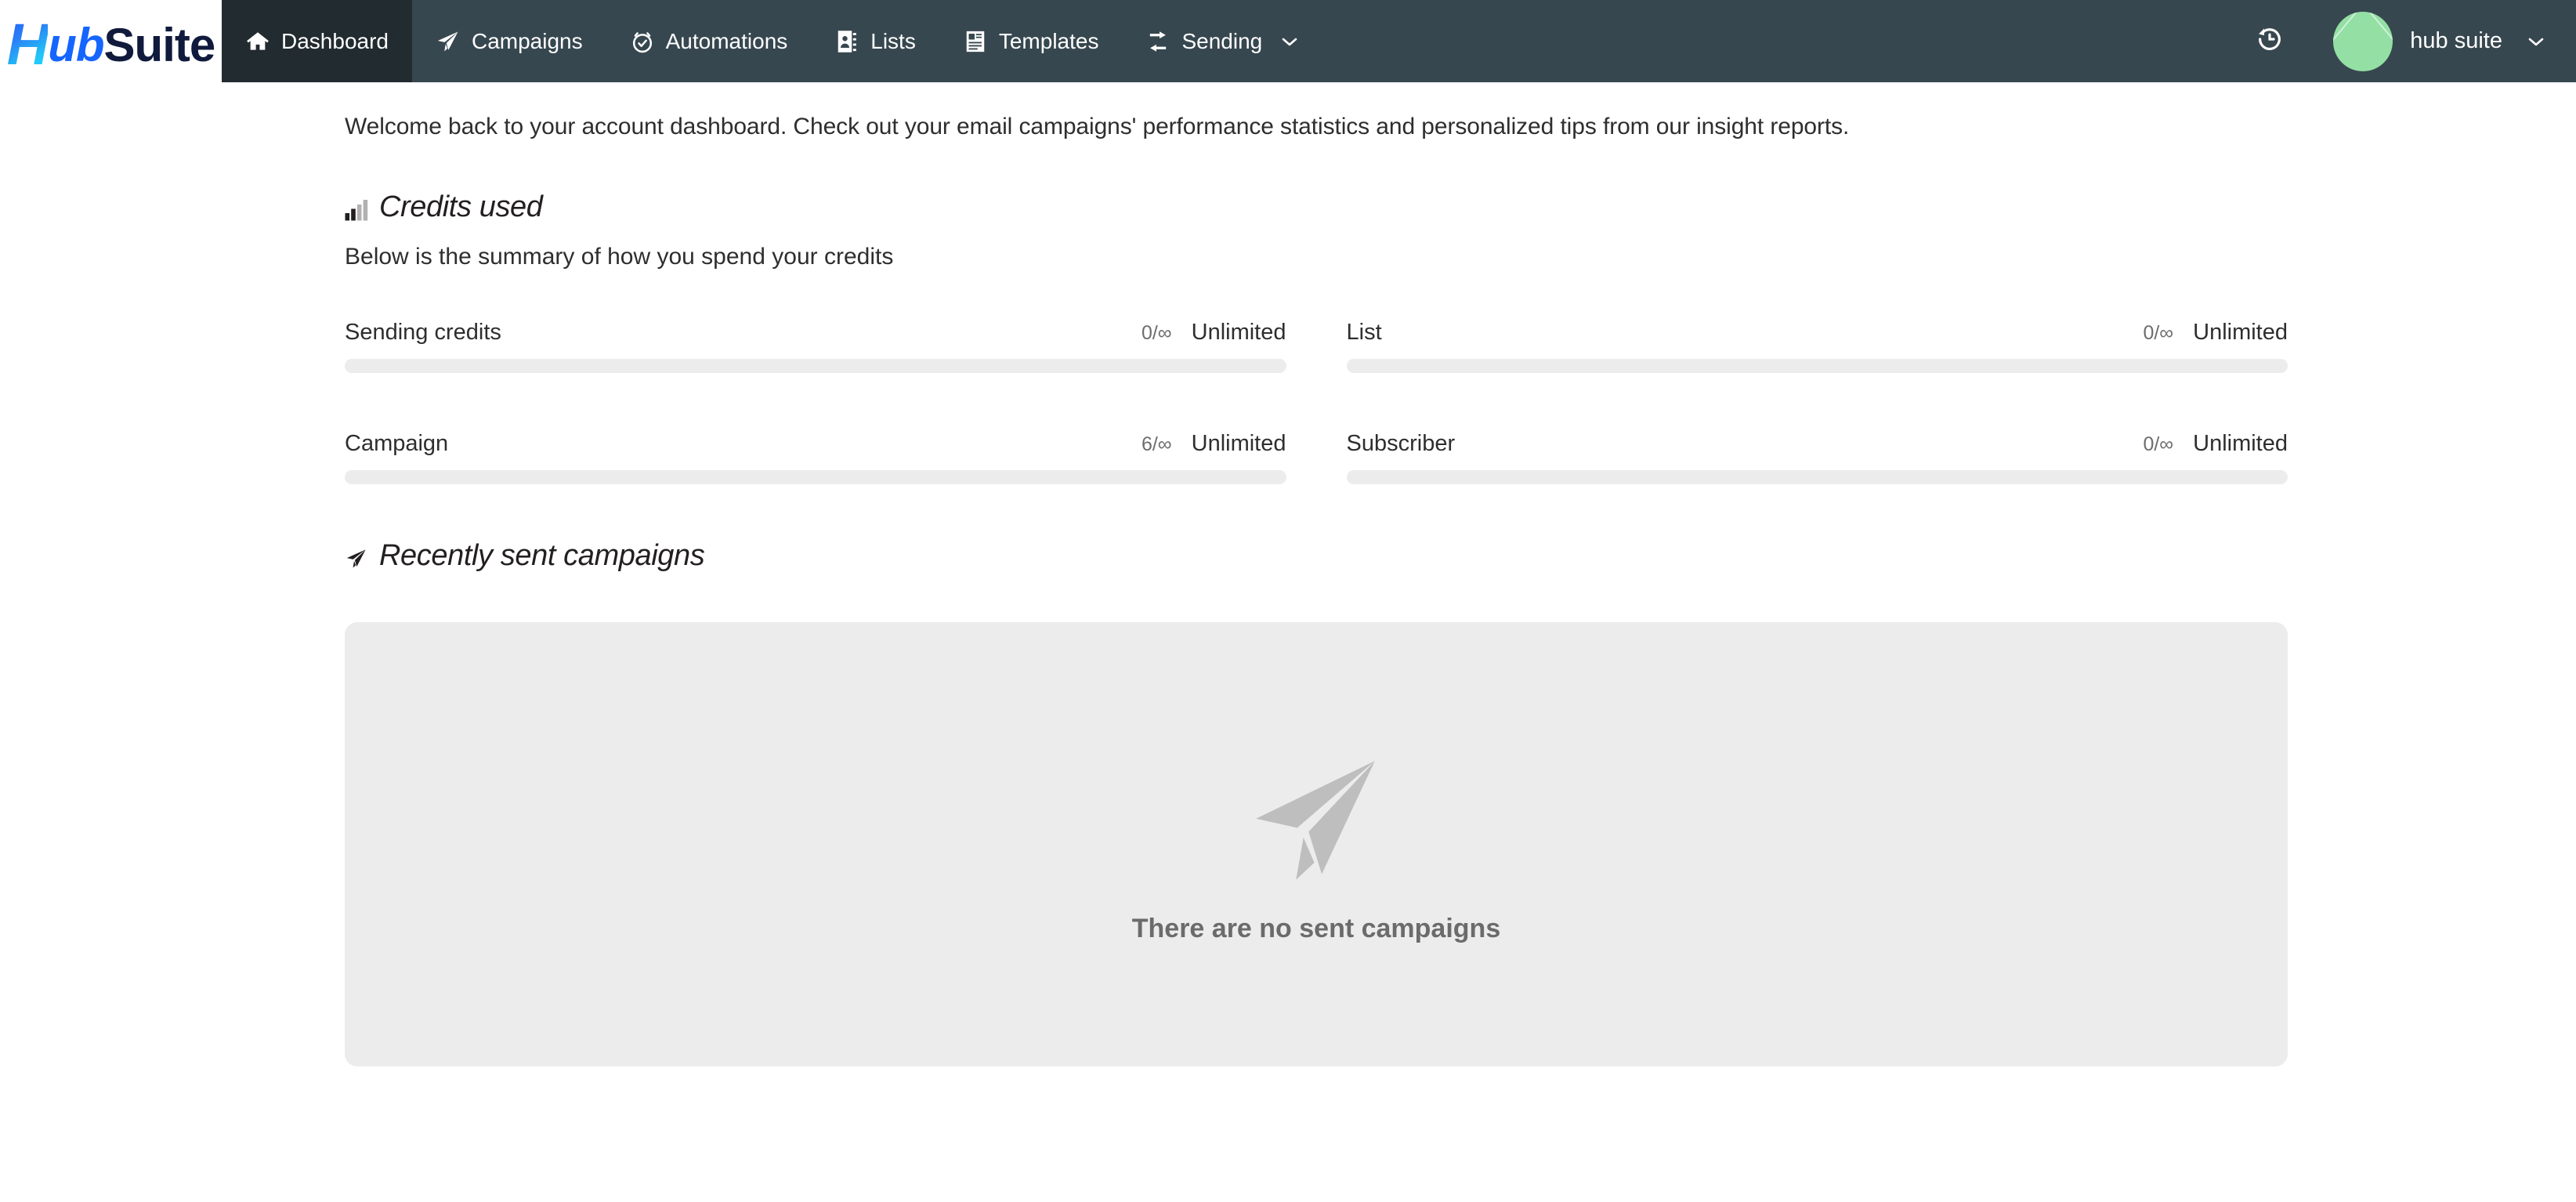 The height and width of the screenshot is (1202, 2576). I want to click on recent-section-title: Recently sent campaigns, so click(542, 555).